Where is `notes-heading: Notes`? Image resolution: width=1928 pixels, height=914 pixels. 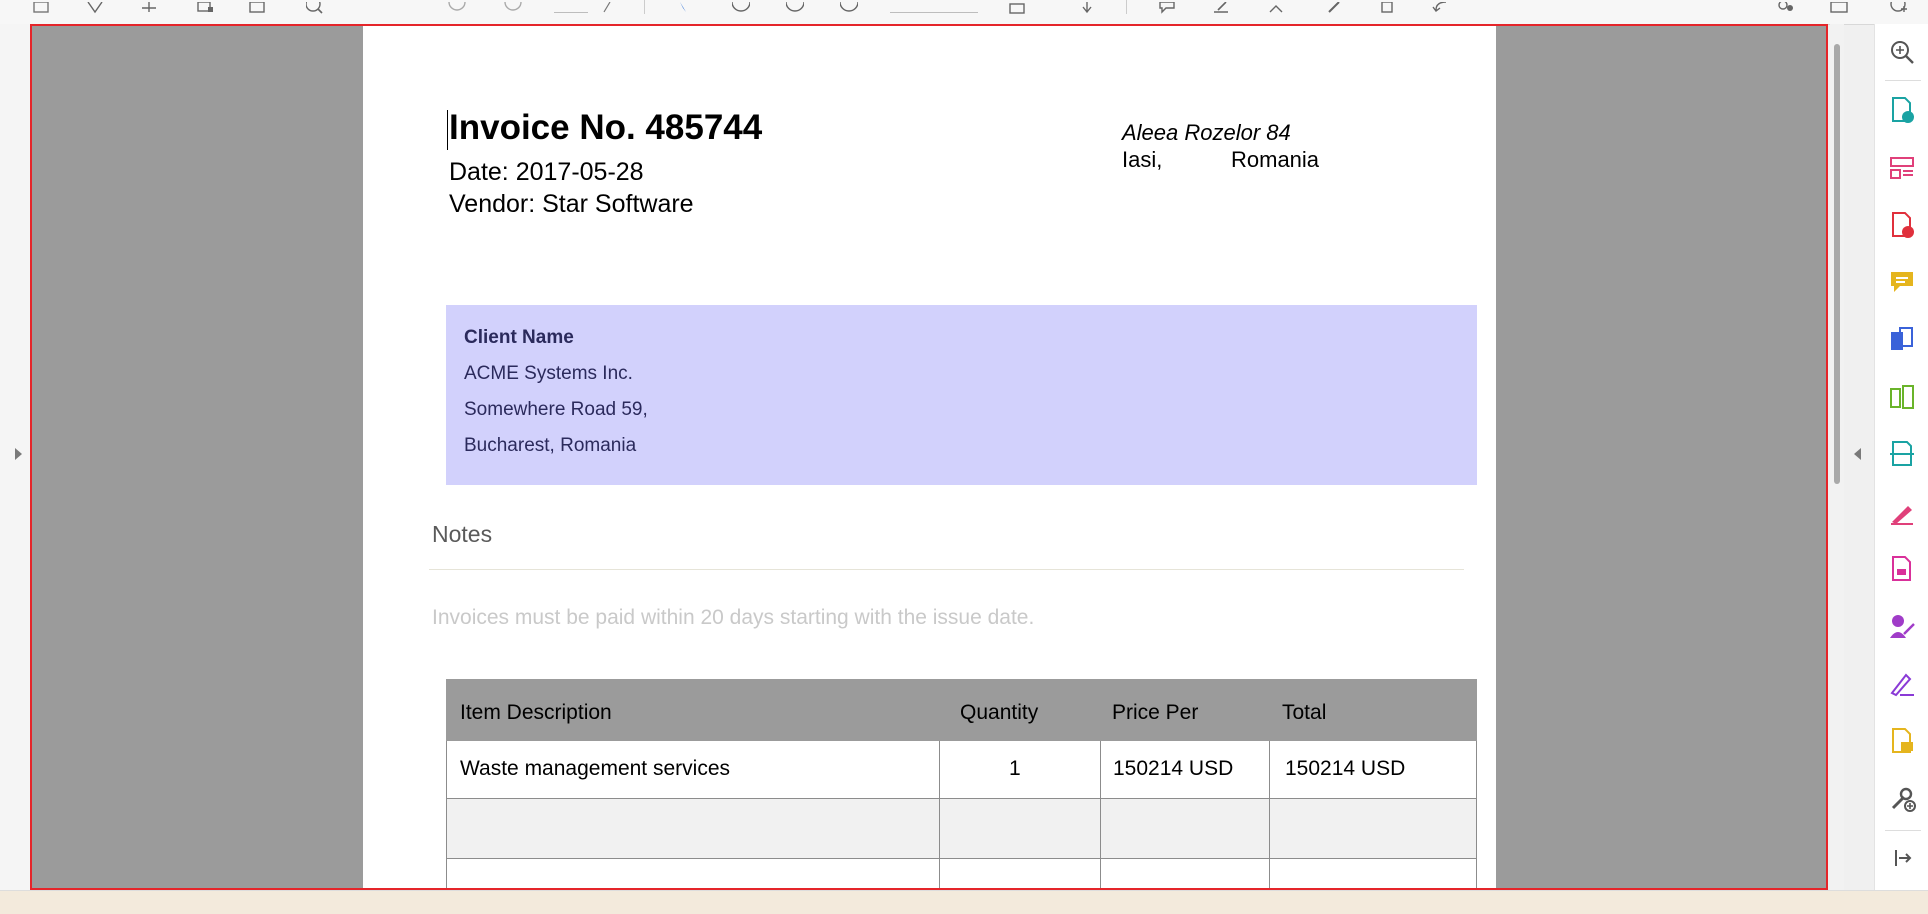 notes-heading: Notes is located at coordinates (462, 534).